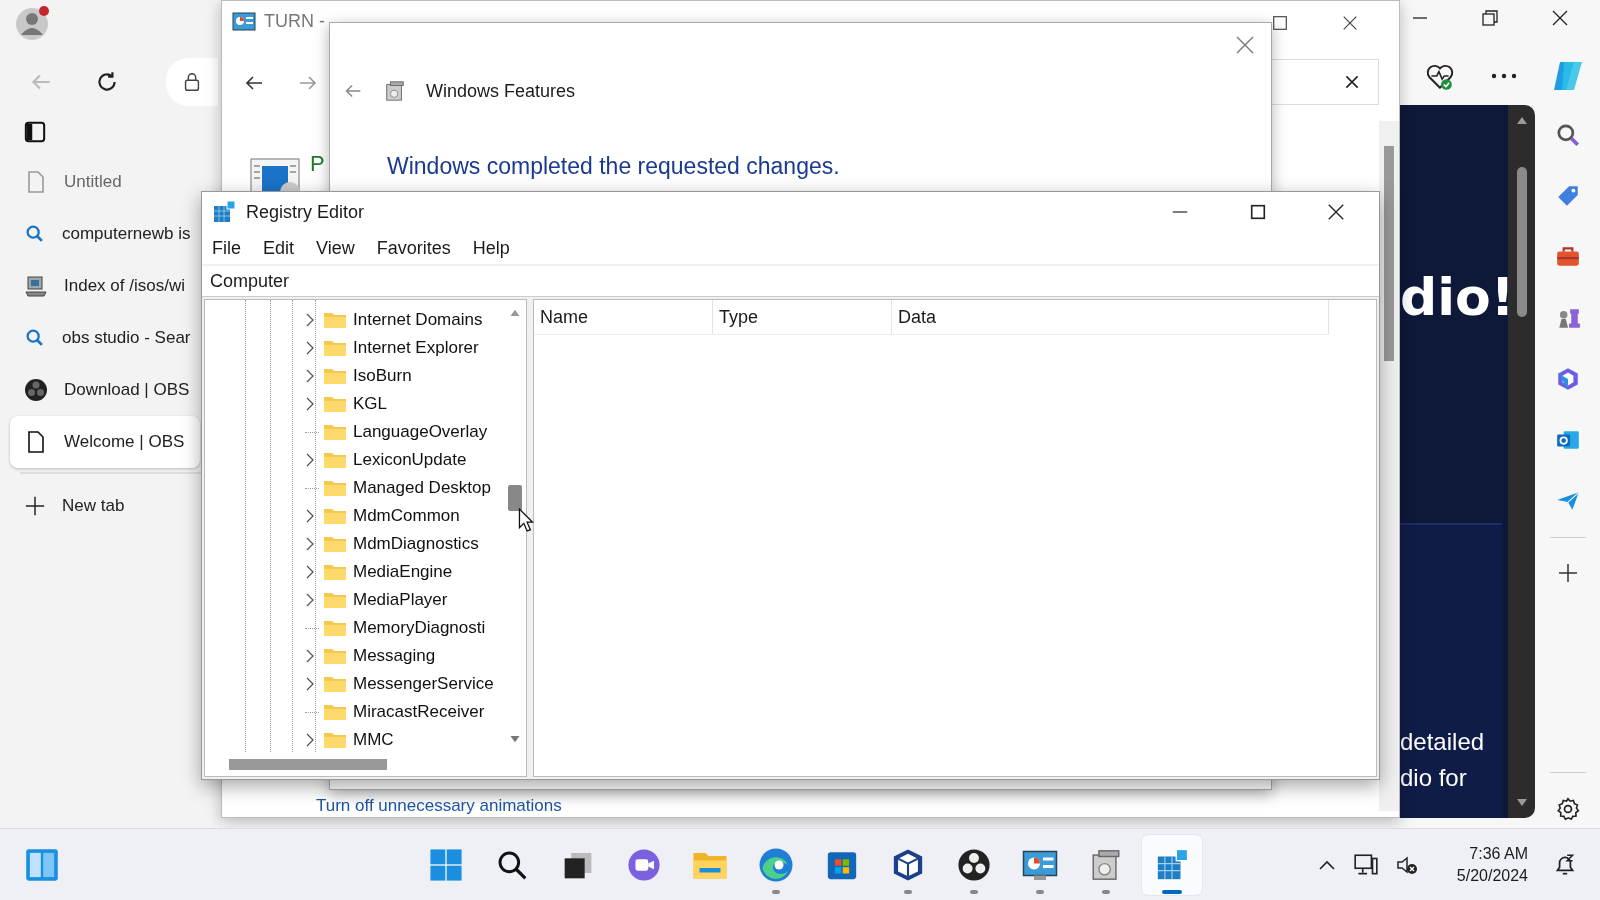 The height and width of the screenshot is (900, 1600). Describe the element at coordinates (192, 82) in the screenshot. I see `address-bar` at that location.